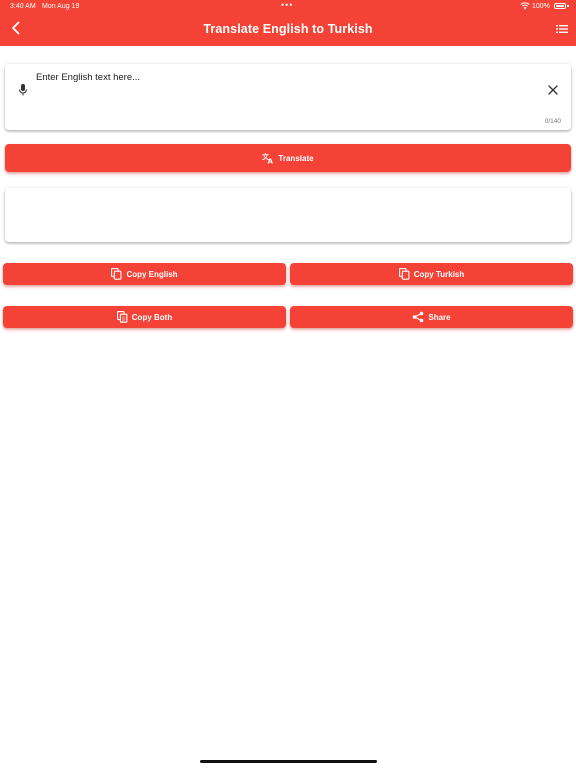  Describe the element at coordinates (525, 6) in the screenshot. I see `wifi-icon` at that location.